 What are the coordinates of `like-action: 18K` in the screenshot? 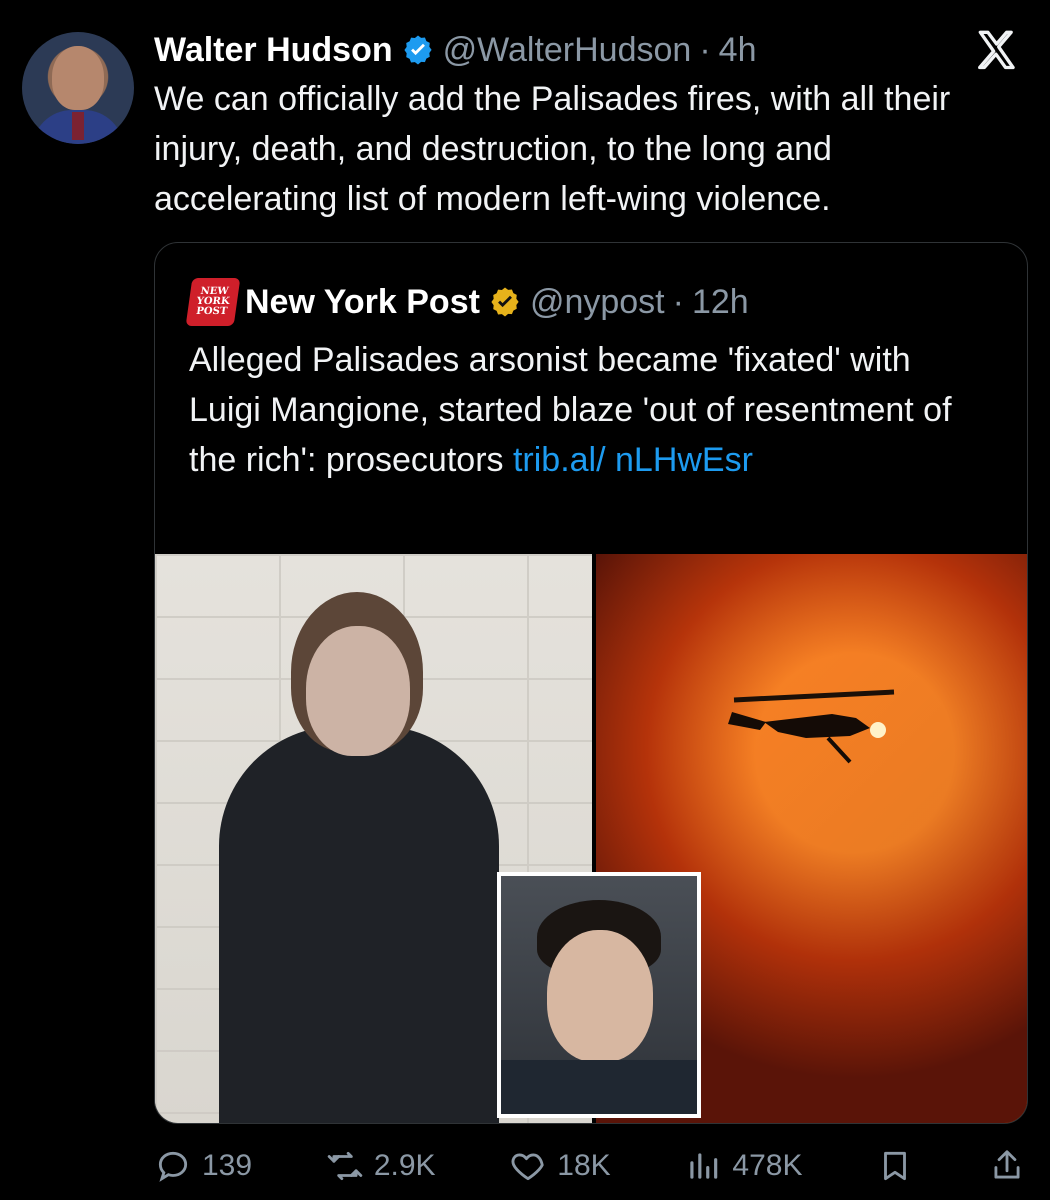 It's located at (560, 1166).